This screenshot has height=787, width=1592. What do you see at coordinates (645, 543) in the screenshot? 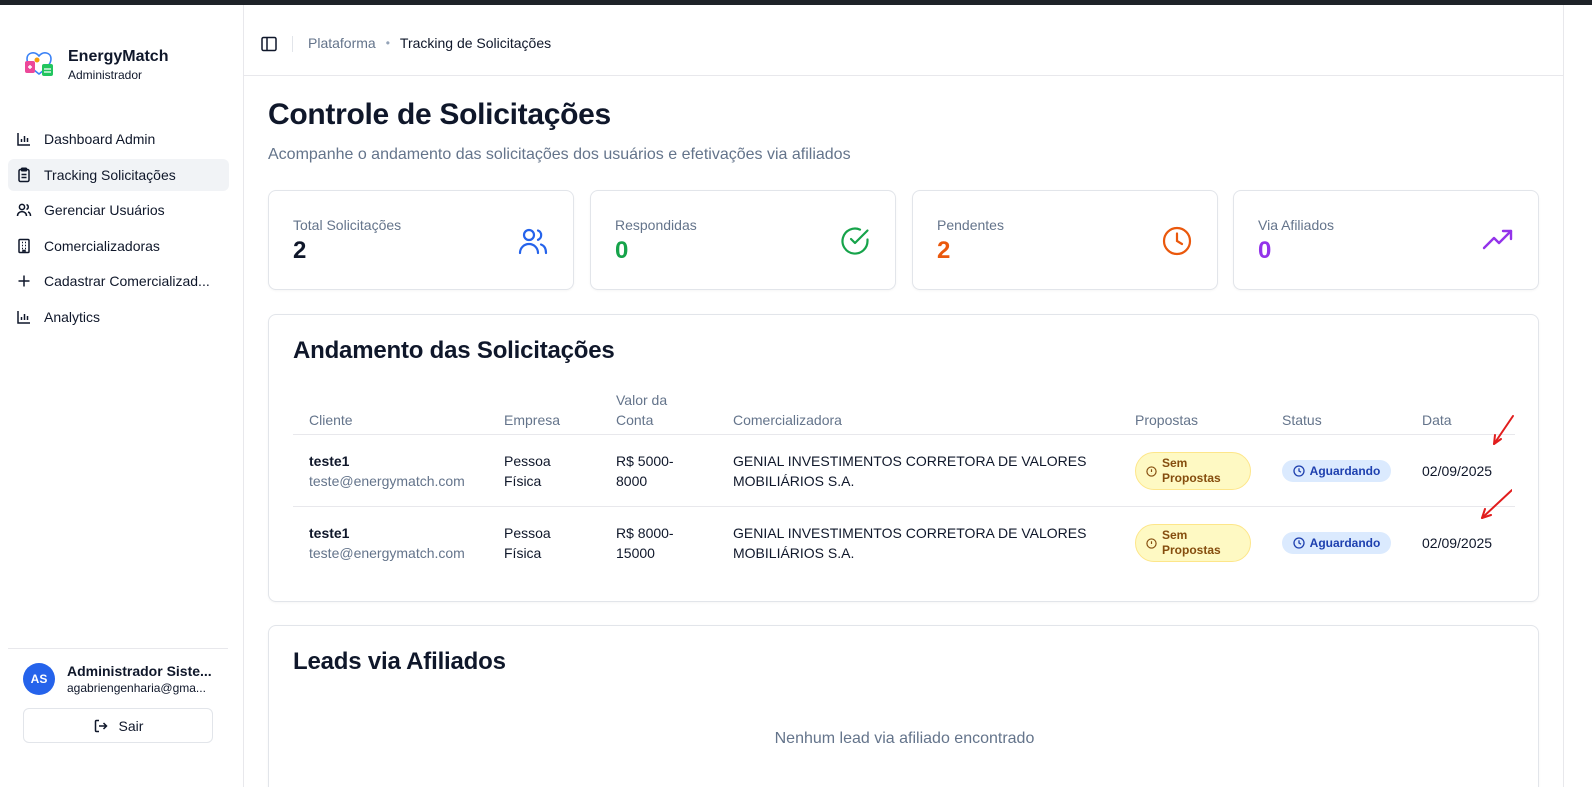
I see `bill-value: R$ 8000-15000` at bounding box center [645, 543].